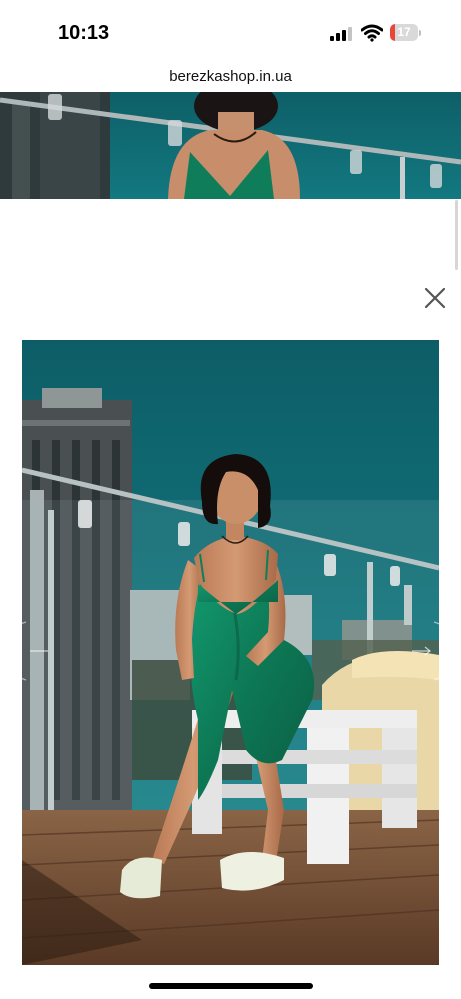  I want to click on status-time: 10:13, so click(84, 33).